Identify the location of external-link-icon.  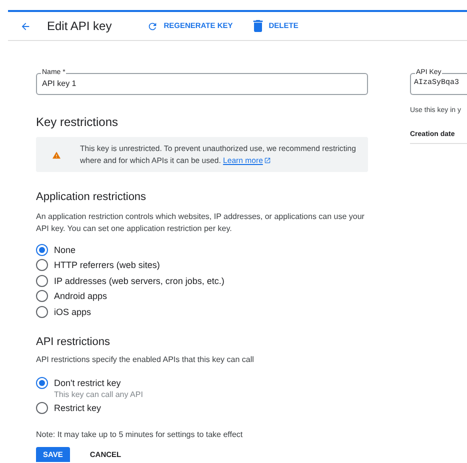
(267, 160).